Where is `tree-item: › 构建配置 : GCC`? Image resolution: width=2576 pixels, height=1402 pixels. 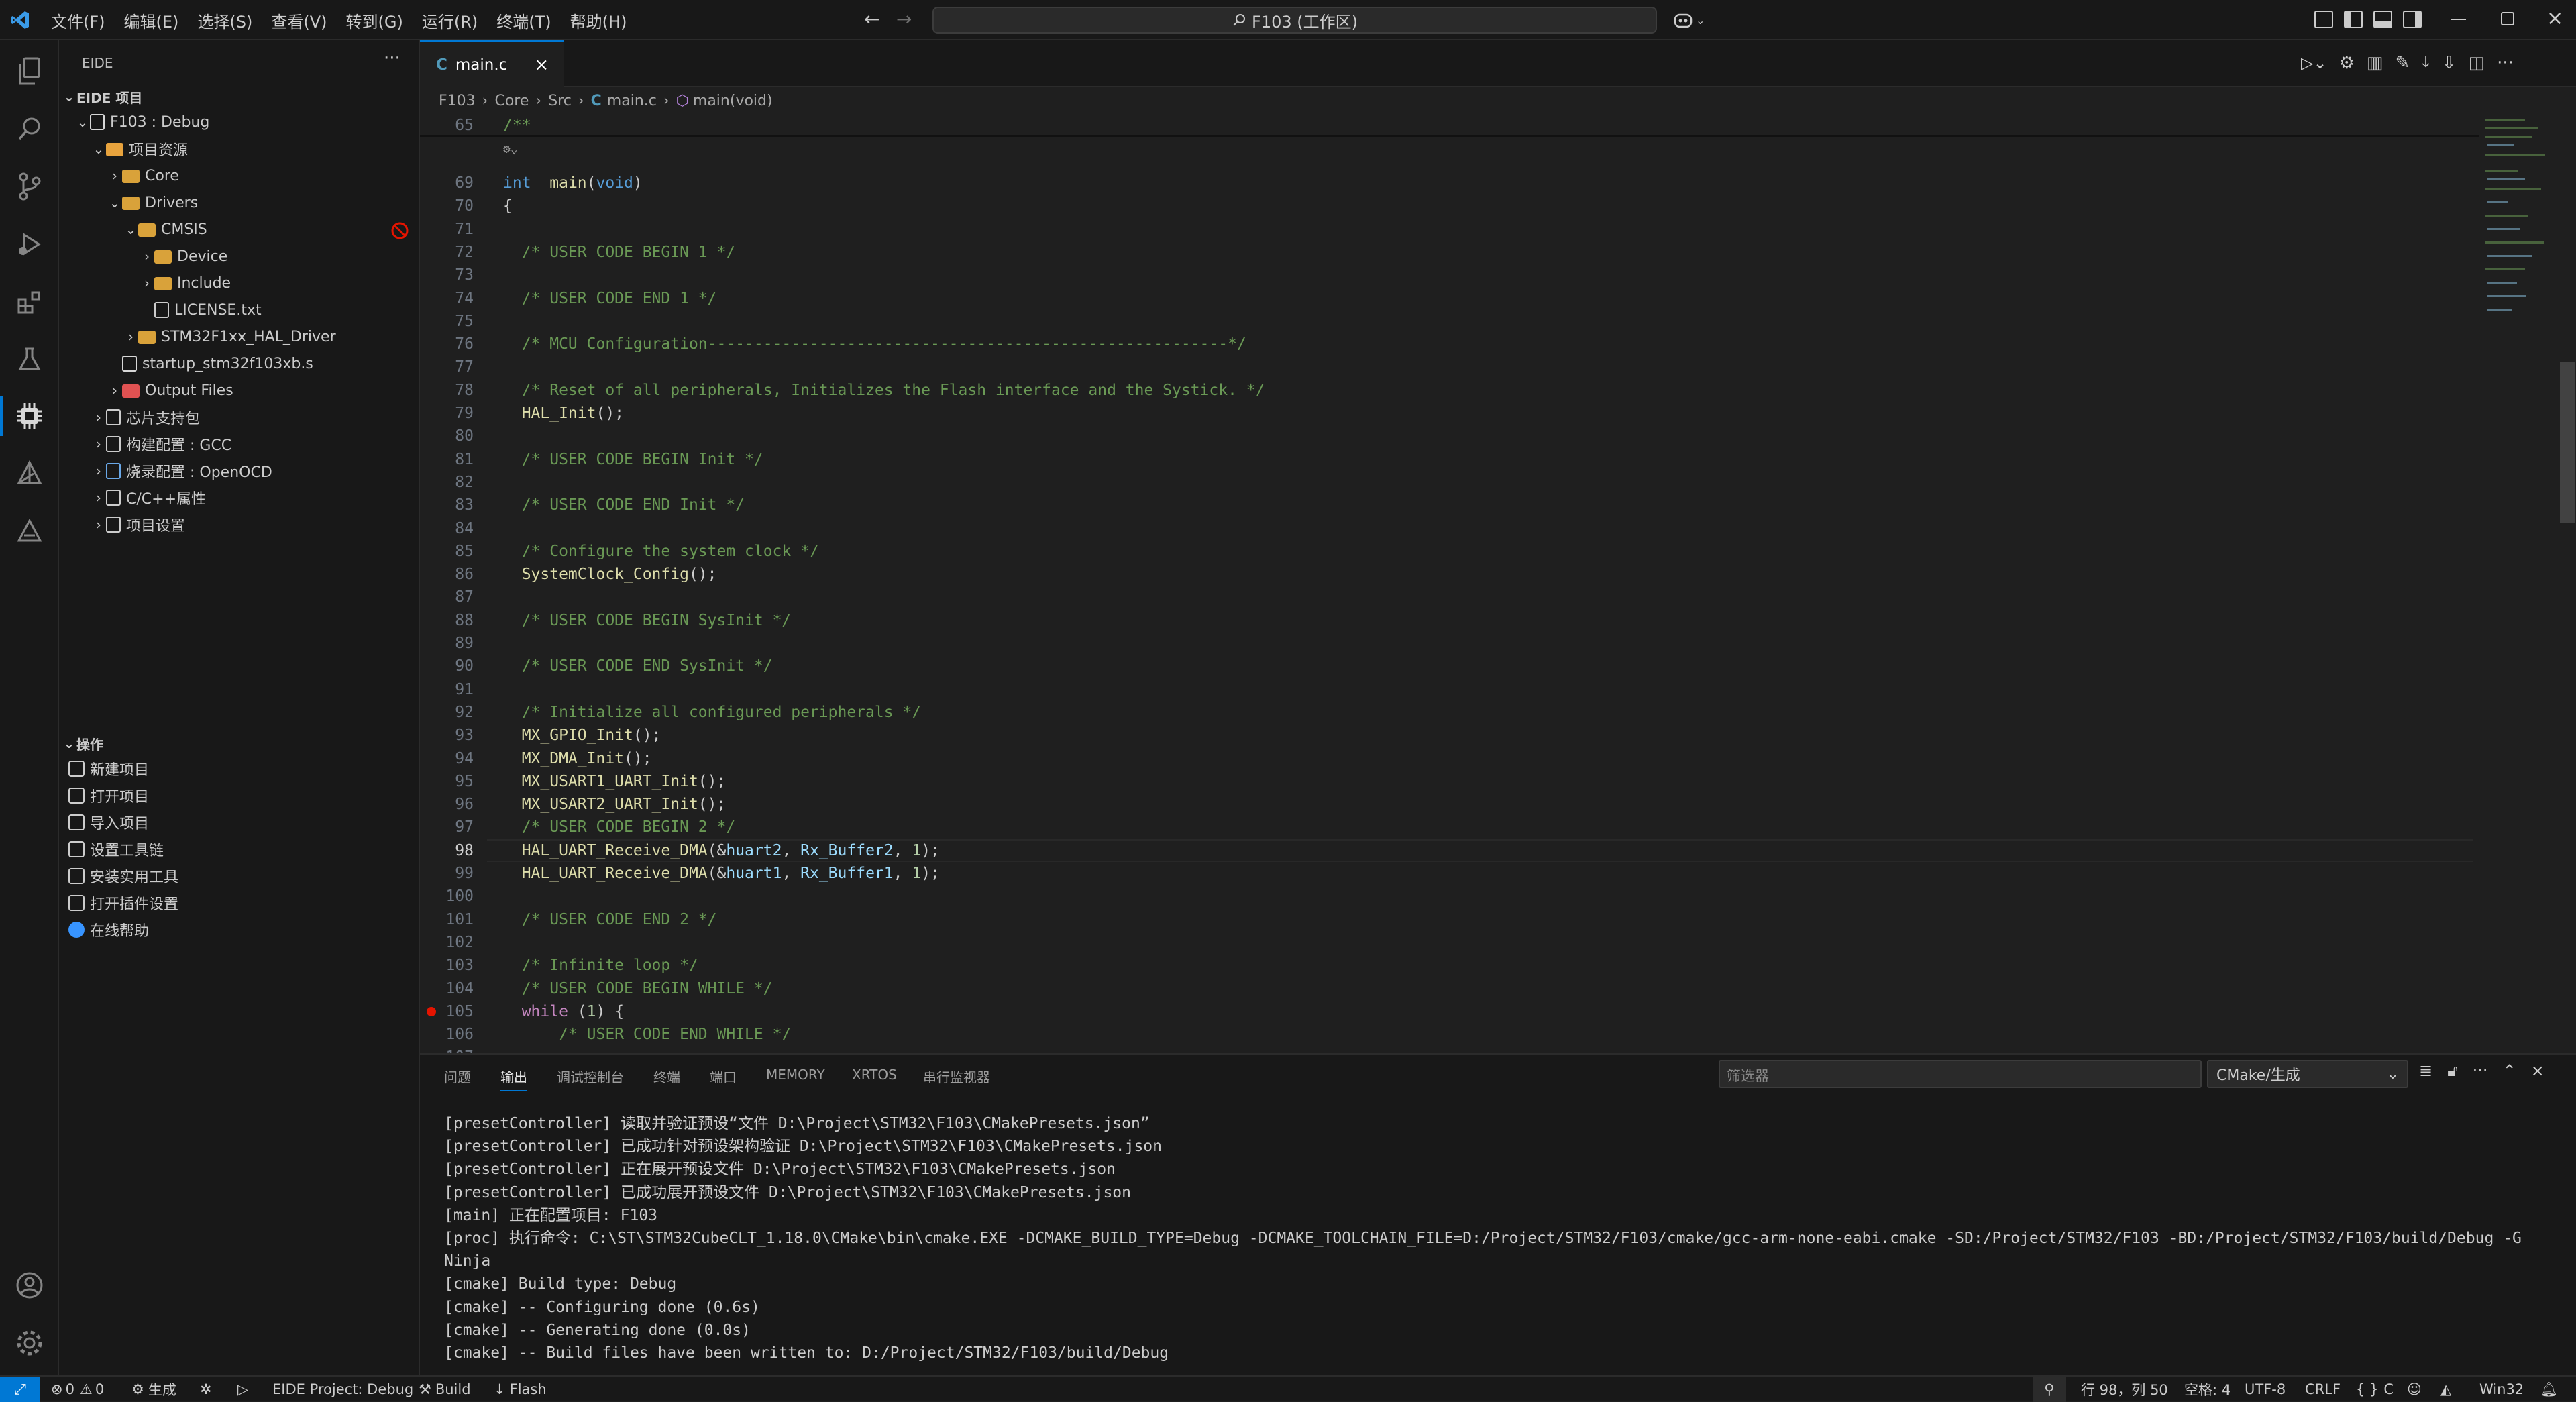 tree-item: › 构建配置 : GCC is located at coordinates (161, 444).